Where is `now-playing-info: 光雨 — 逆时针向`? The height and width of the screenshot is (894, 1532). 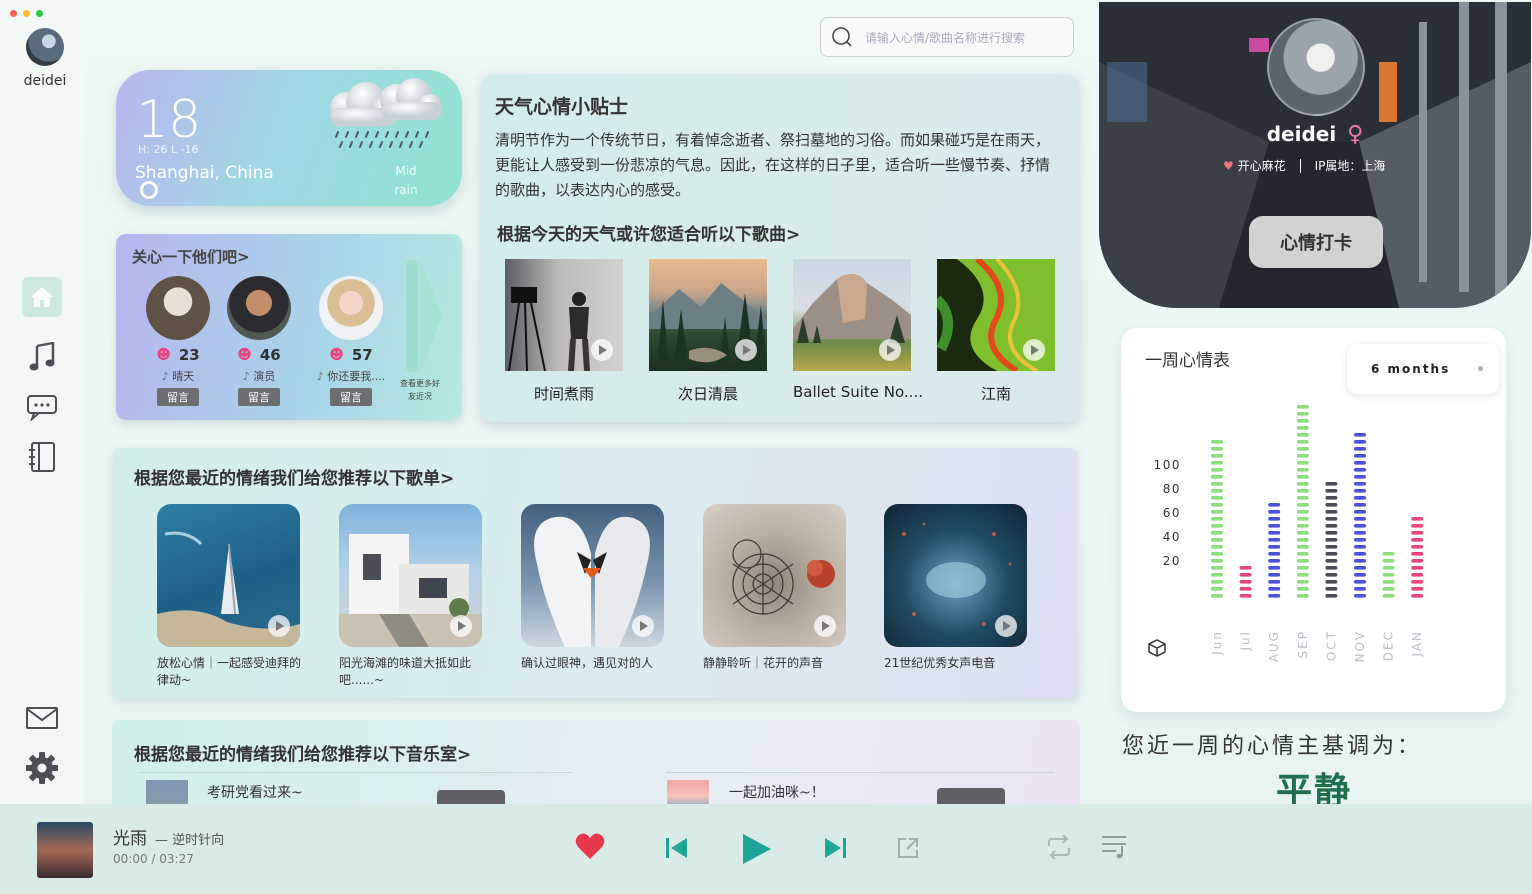
now-playing-info: 光雨 — 逆时针向 is located at coordinates (168, 836).